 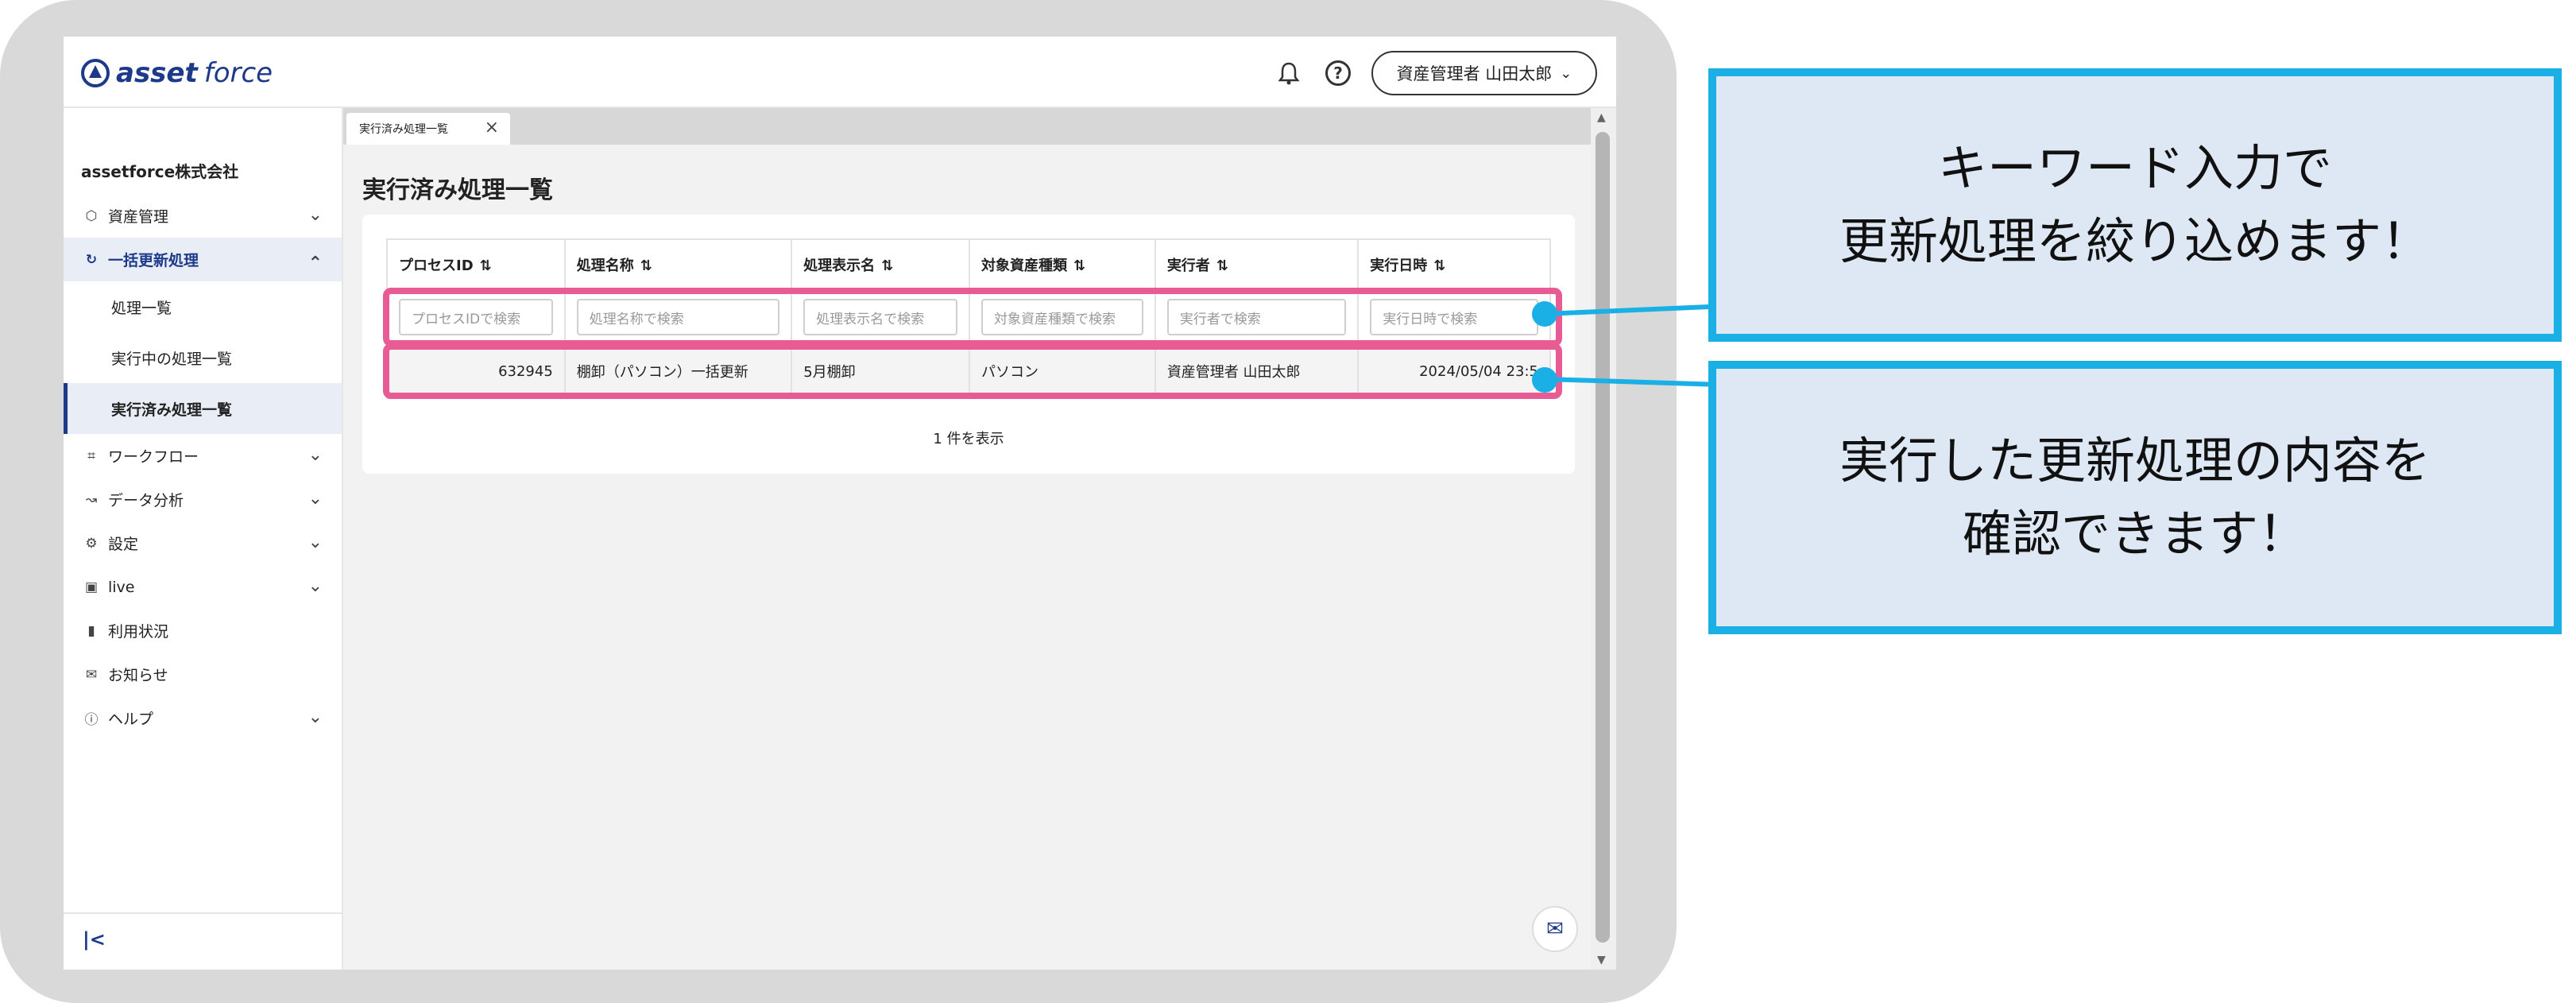 What do you see at coordinates (880, 264) in the screenshot?
I see `column-header-display-name: 処理表示名 ⇅` at bounding box center [880, 264].